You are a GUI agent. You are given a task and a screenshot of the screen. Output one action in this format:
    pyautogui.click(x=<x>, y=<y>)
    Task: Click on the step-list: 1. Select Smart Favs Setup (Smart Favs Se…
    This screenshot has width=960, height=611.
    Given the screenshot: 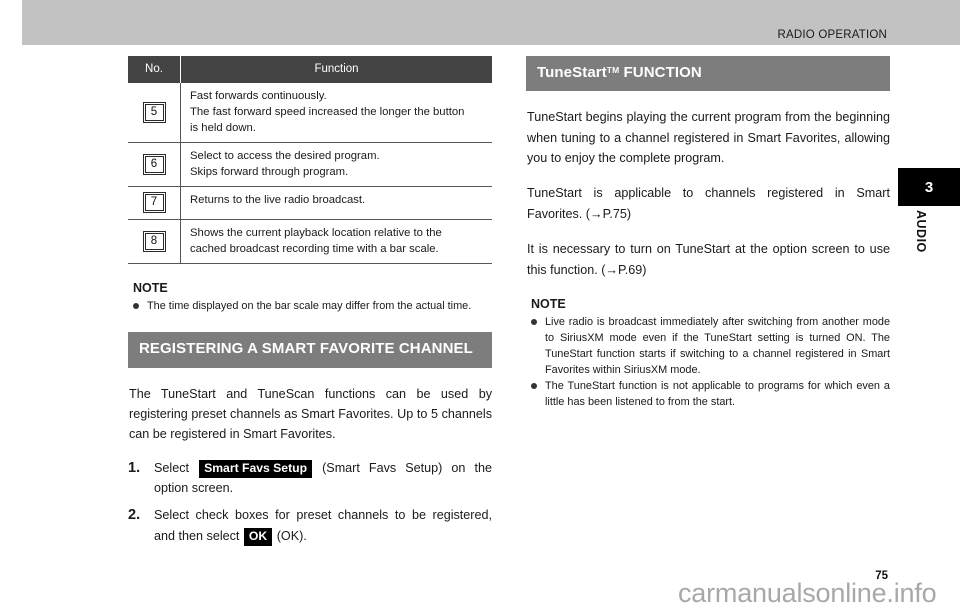 What is the action you would take?
    pyautogui.click(x=310, y=502)
    